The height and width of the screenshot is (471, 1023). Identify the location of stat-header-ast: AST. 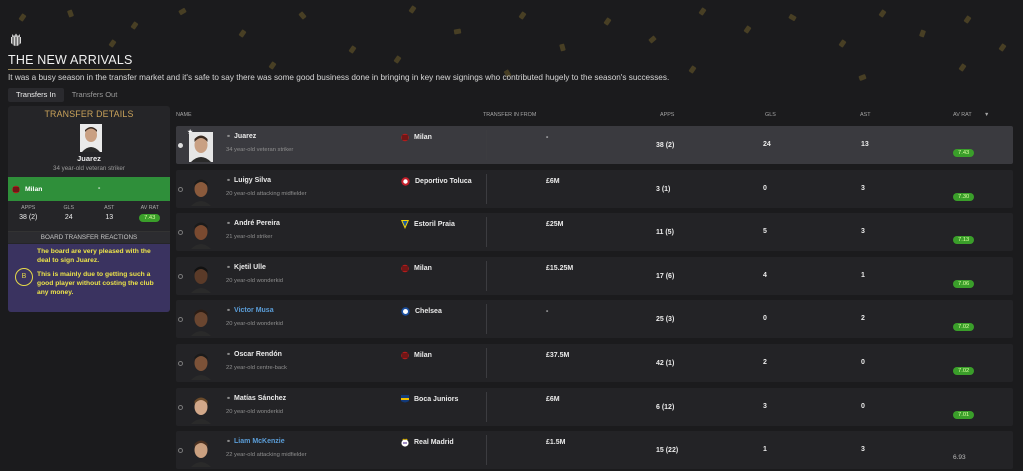
(109, 208).